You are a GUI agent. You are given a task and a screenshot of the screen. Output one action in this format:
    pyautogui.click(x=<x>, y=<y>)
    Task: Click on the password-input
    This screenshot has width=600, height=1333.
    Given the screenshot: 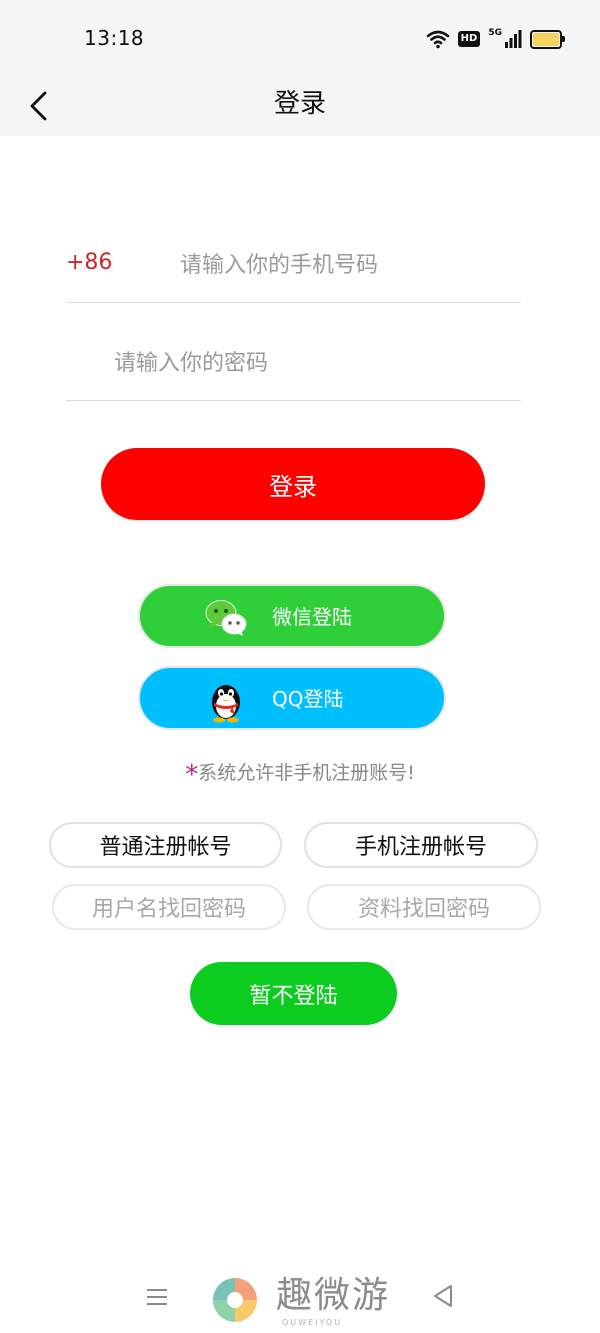 What is the action you would take?
    pyautogui.click(x=304, y=363)
    